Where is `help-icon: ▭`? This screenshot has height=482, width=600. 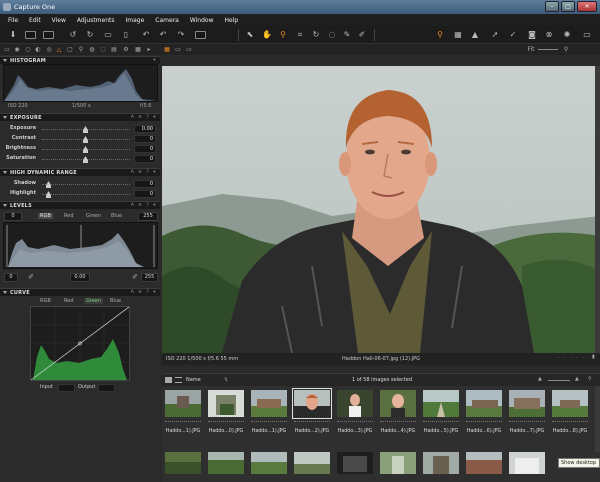 help-icon: ▭ is located at coordinates (587, 35).